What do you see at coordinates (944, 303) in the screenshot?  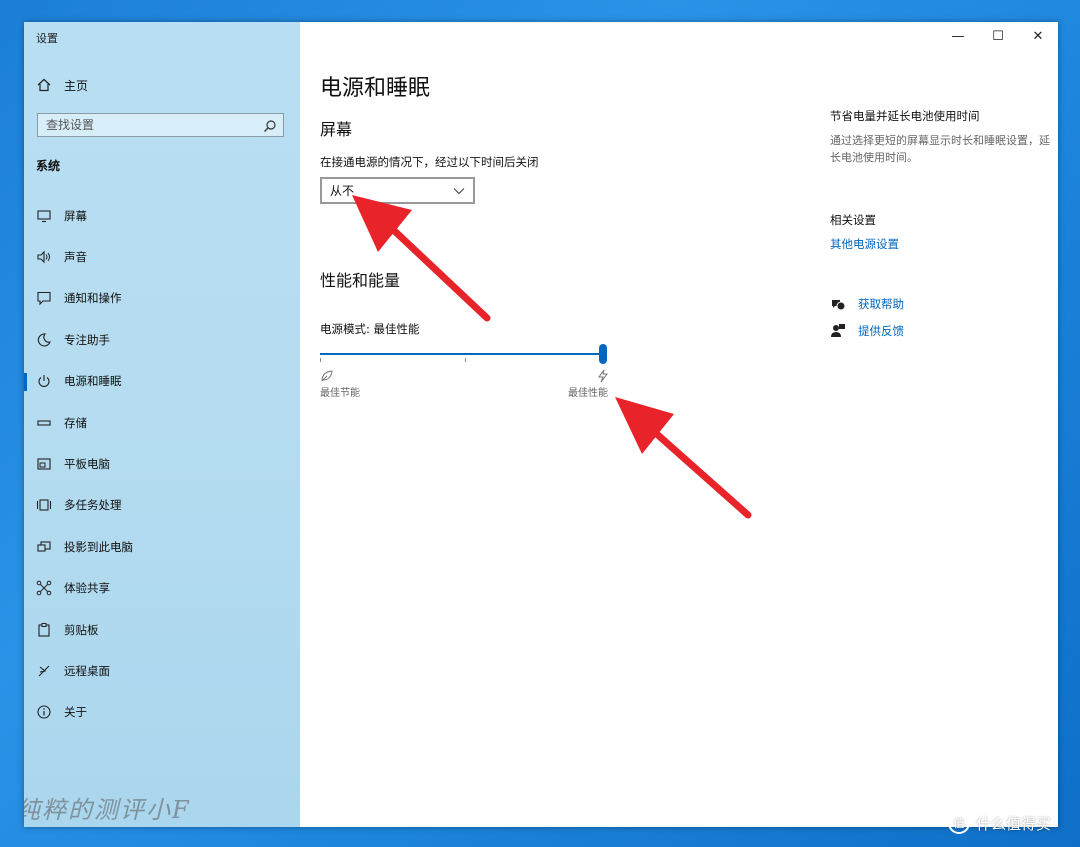 I see `get-help-link: 获取帮助` at bounding box center [944, 303].